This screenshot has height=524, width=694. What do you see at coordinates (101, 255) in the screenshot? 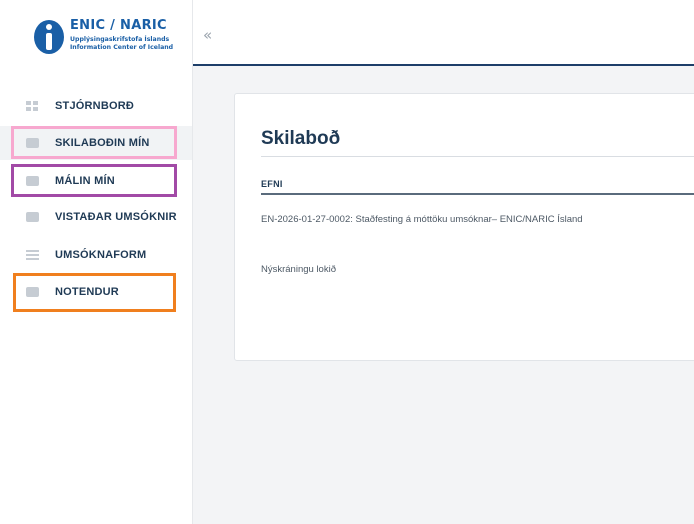
I see `sidebar-item-label: UMSÓKNAFORM` at bounding box center [101, 255].